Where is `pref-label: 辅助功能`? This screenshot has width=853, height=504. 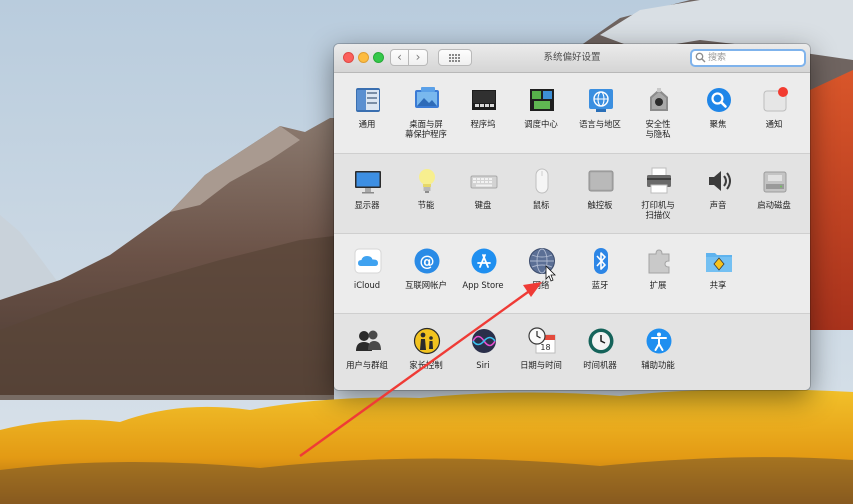
pref-label: 辅助功能 is located at coordinates (658, 365).